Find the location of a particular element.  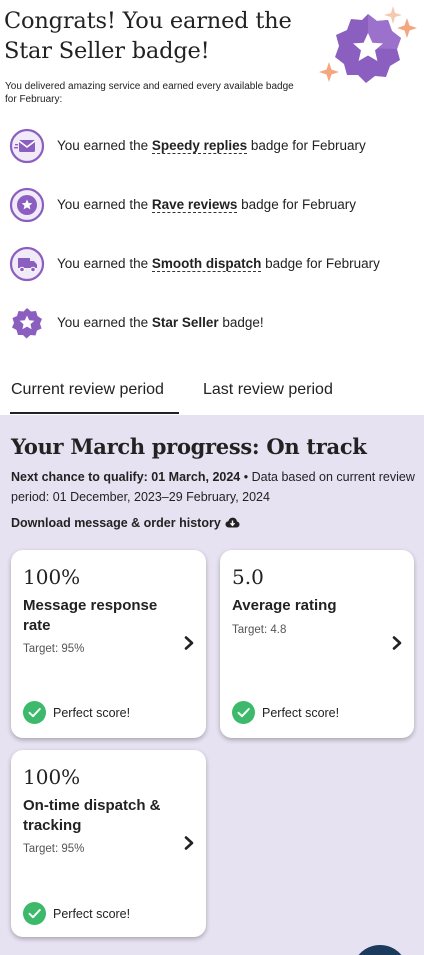

tab-current-review-period: Current review period is located at coordinates (87, 390).